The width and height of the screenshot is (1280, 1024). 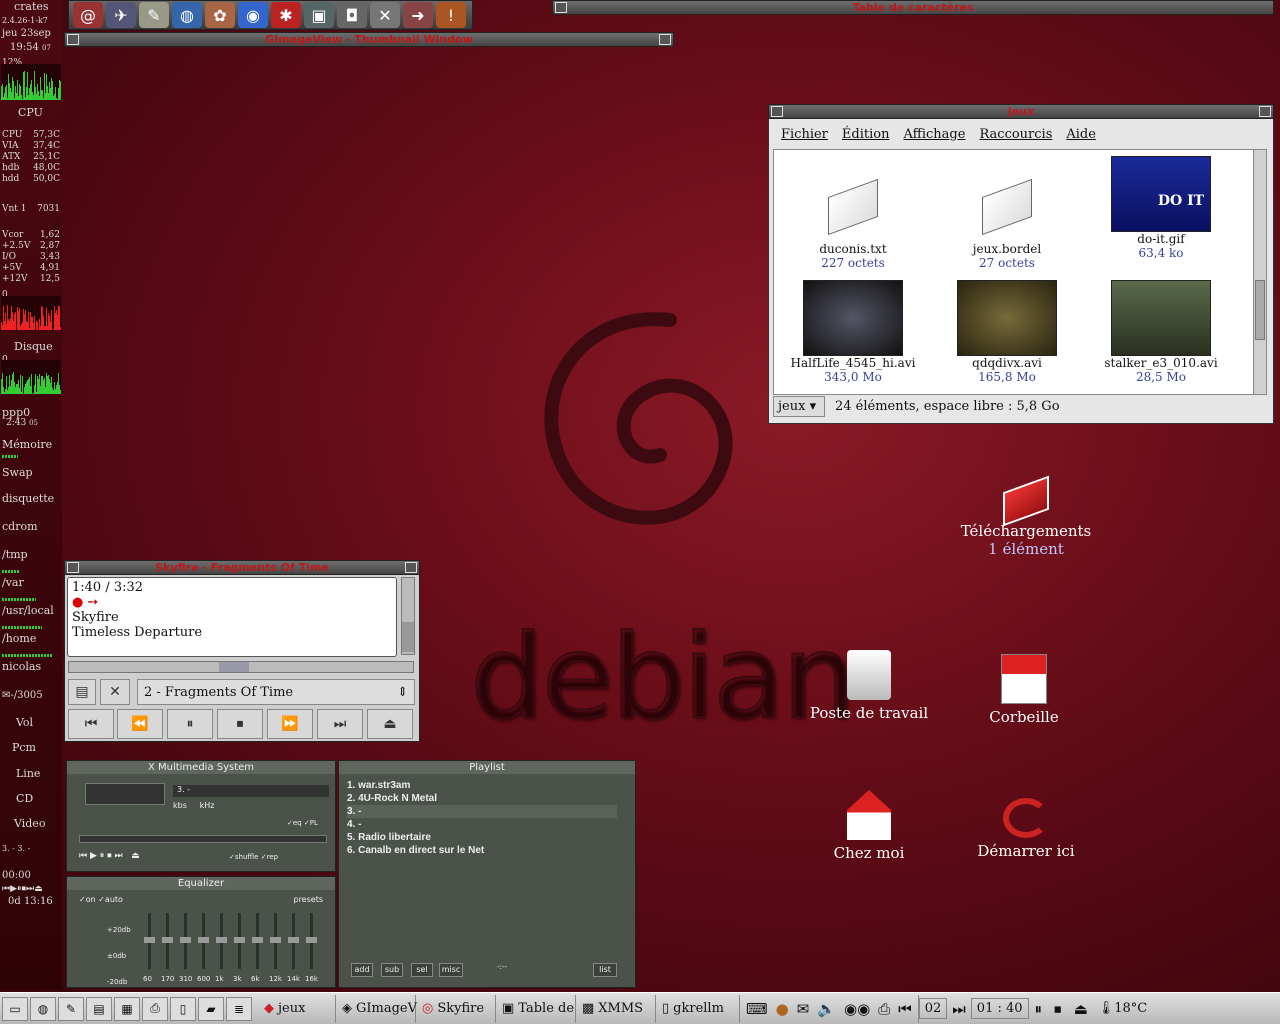 What do you see at coordinates (1161, 332) in the screenshot?
I see `file-item: stalker_e3_010.avi 28,5 Mo` at bounding box center [1161, 332].